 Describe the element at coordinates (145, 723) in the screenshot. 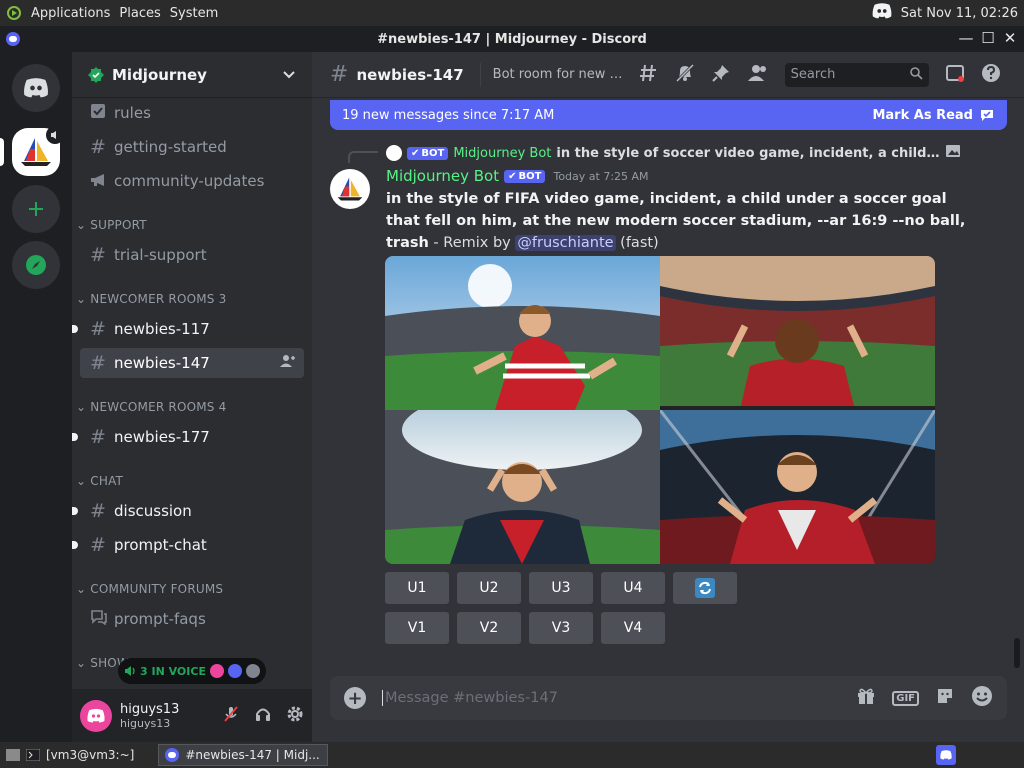

I see `user-tag: higuys13` at that location.